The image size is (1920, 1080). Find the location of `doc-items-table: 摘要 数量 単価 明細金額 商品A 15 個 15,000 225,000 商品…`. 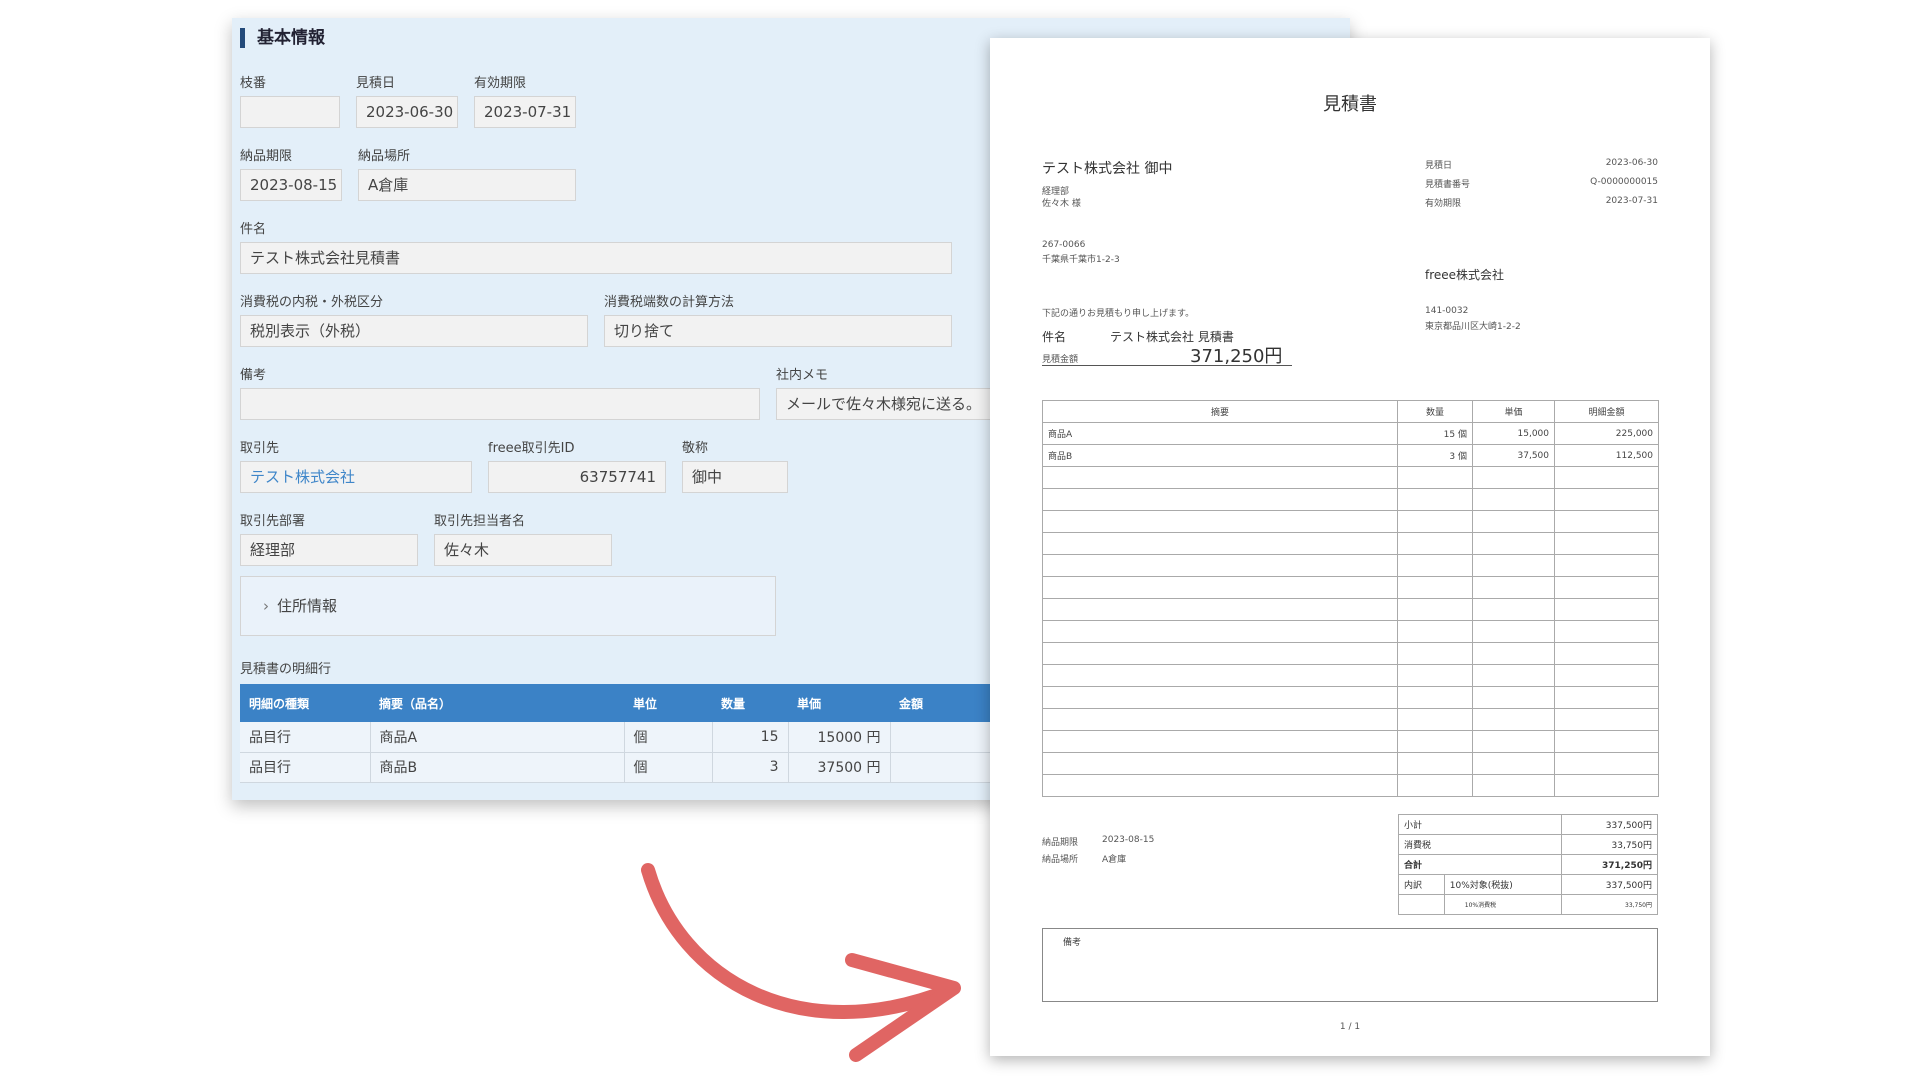

doc-items-table: 摘要 数量 単価 明細金額 商品A 15 個 15,000 225,000 商品… is located at coordinates (1350, 598).